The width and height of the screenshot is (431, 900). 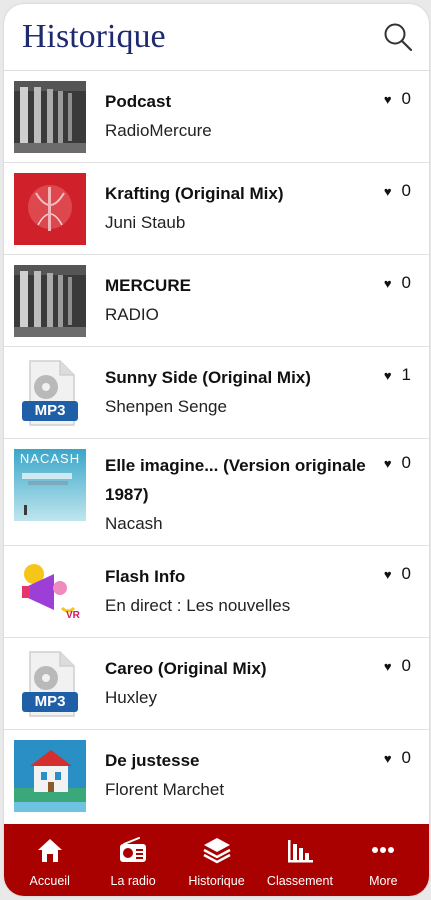 I want to click on track-info: MERCURE RADIO, so click(x=237, y=300).